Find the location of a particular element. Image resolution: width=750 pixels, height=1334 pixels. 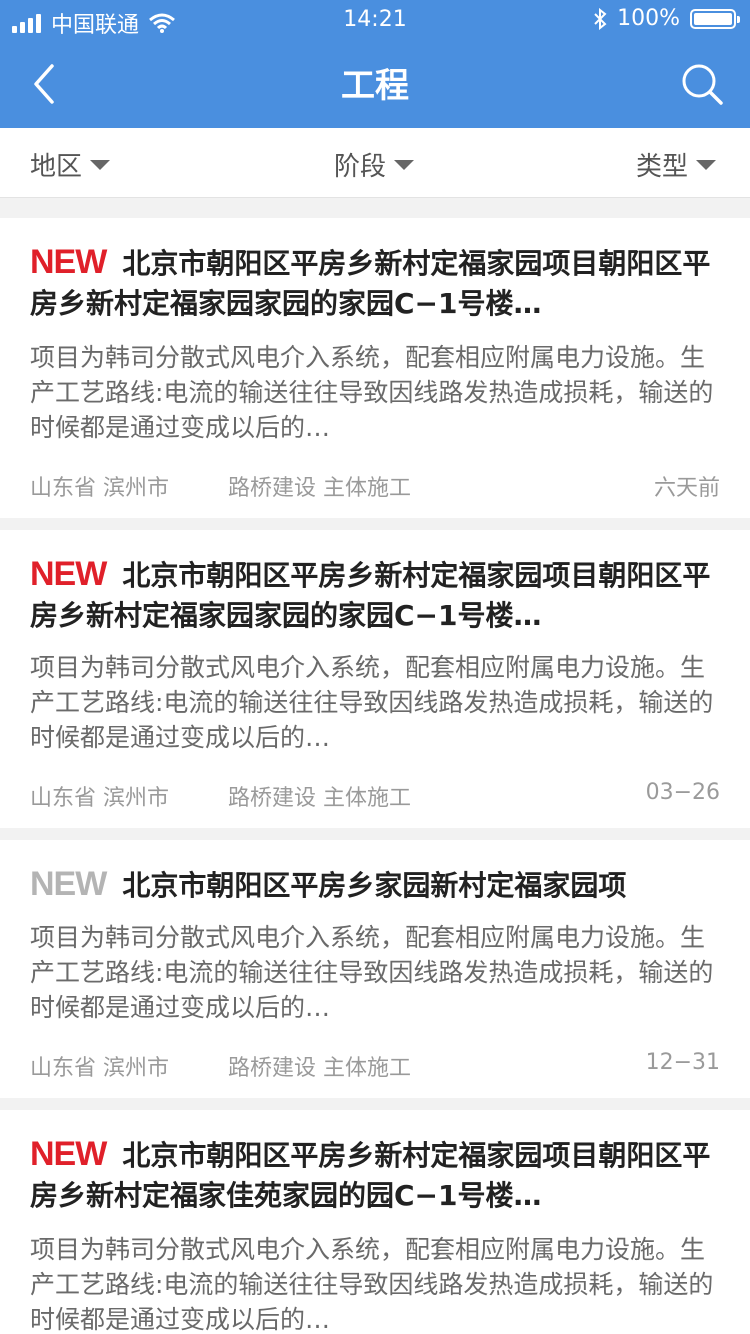

status-right: 100% is located at coordinates (666, 18).